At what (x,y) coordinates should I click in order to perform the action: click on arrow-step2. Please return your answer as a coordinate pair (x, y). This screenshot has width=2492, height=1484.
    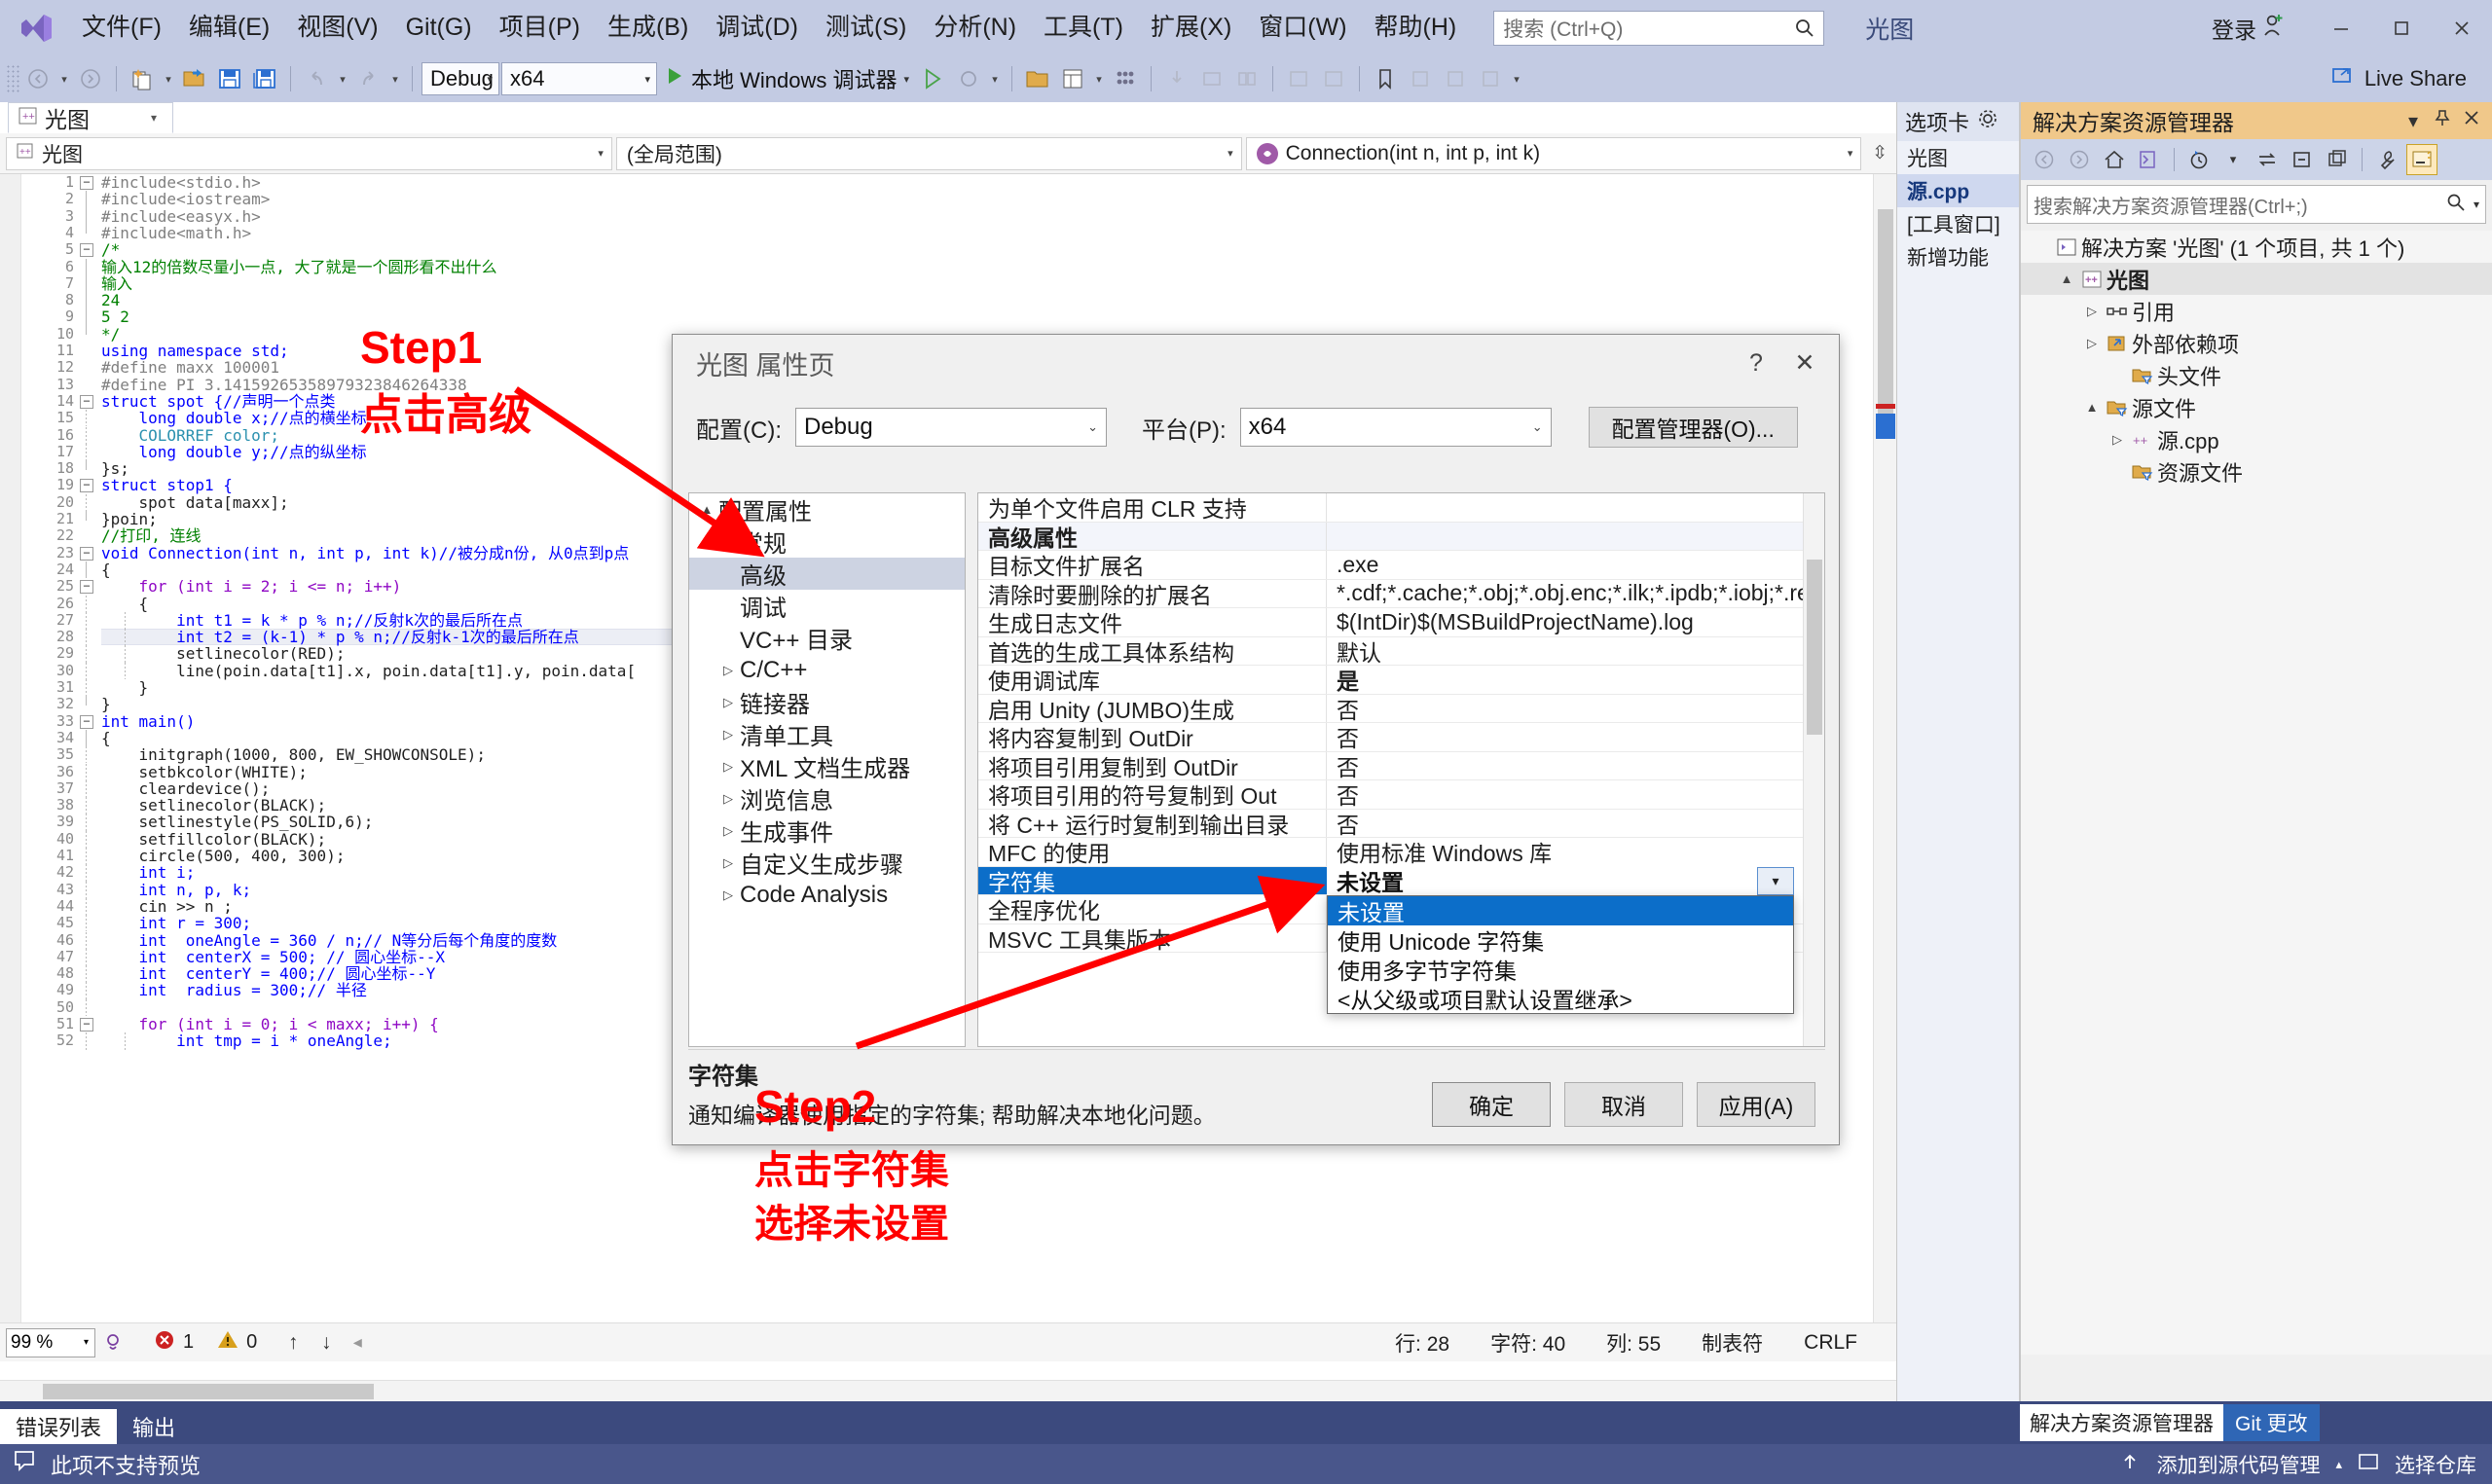
    Looking at the image, I should click on (1090, 962).